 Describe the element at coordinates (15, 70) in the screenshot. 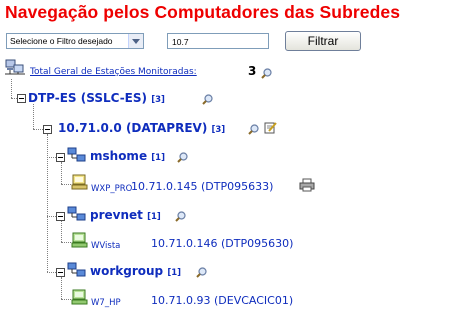

I see `network-computers-icon` at that location.